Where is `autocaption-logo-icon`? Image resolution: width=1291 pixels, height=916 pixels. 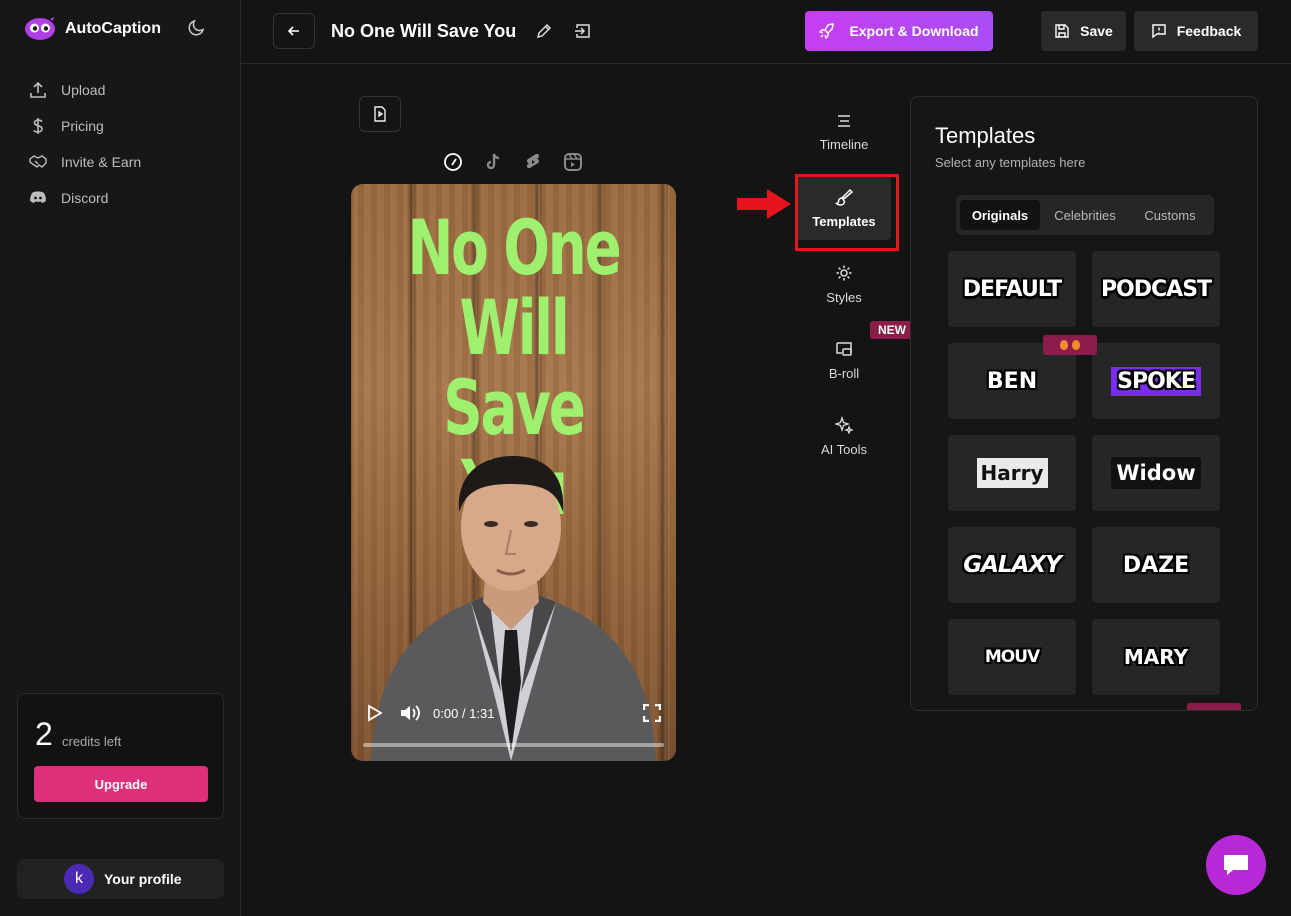
autocaption-logo-icon is located at coordinates (40, 28).